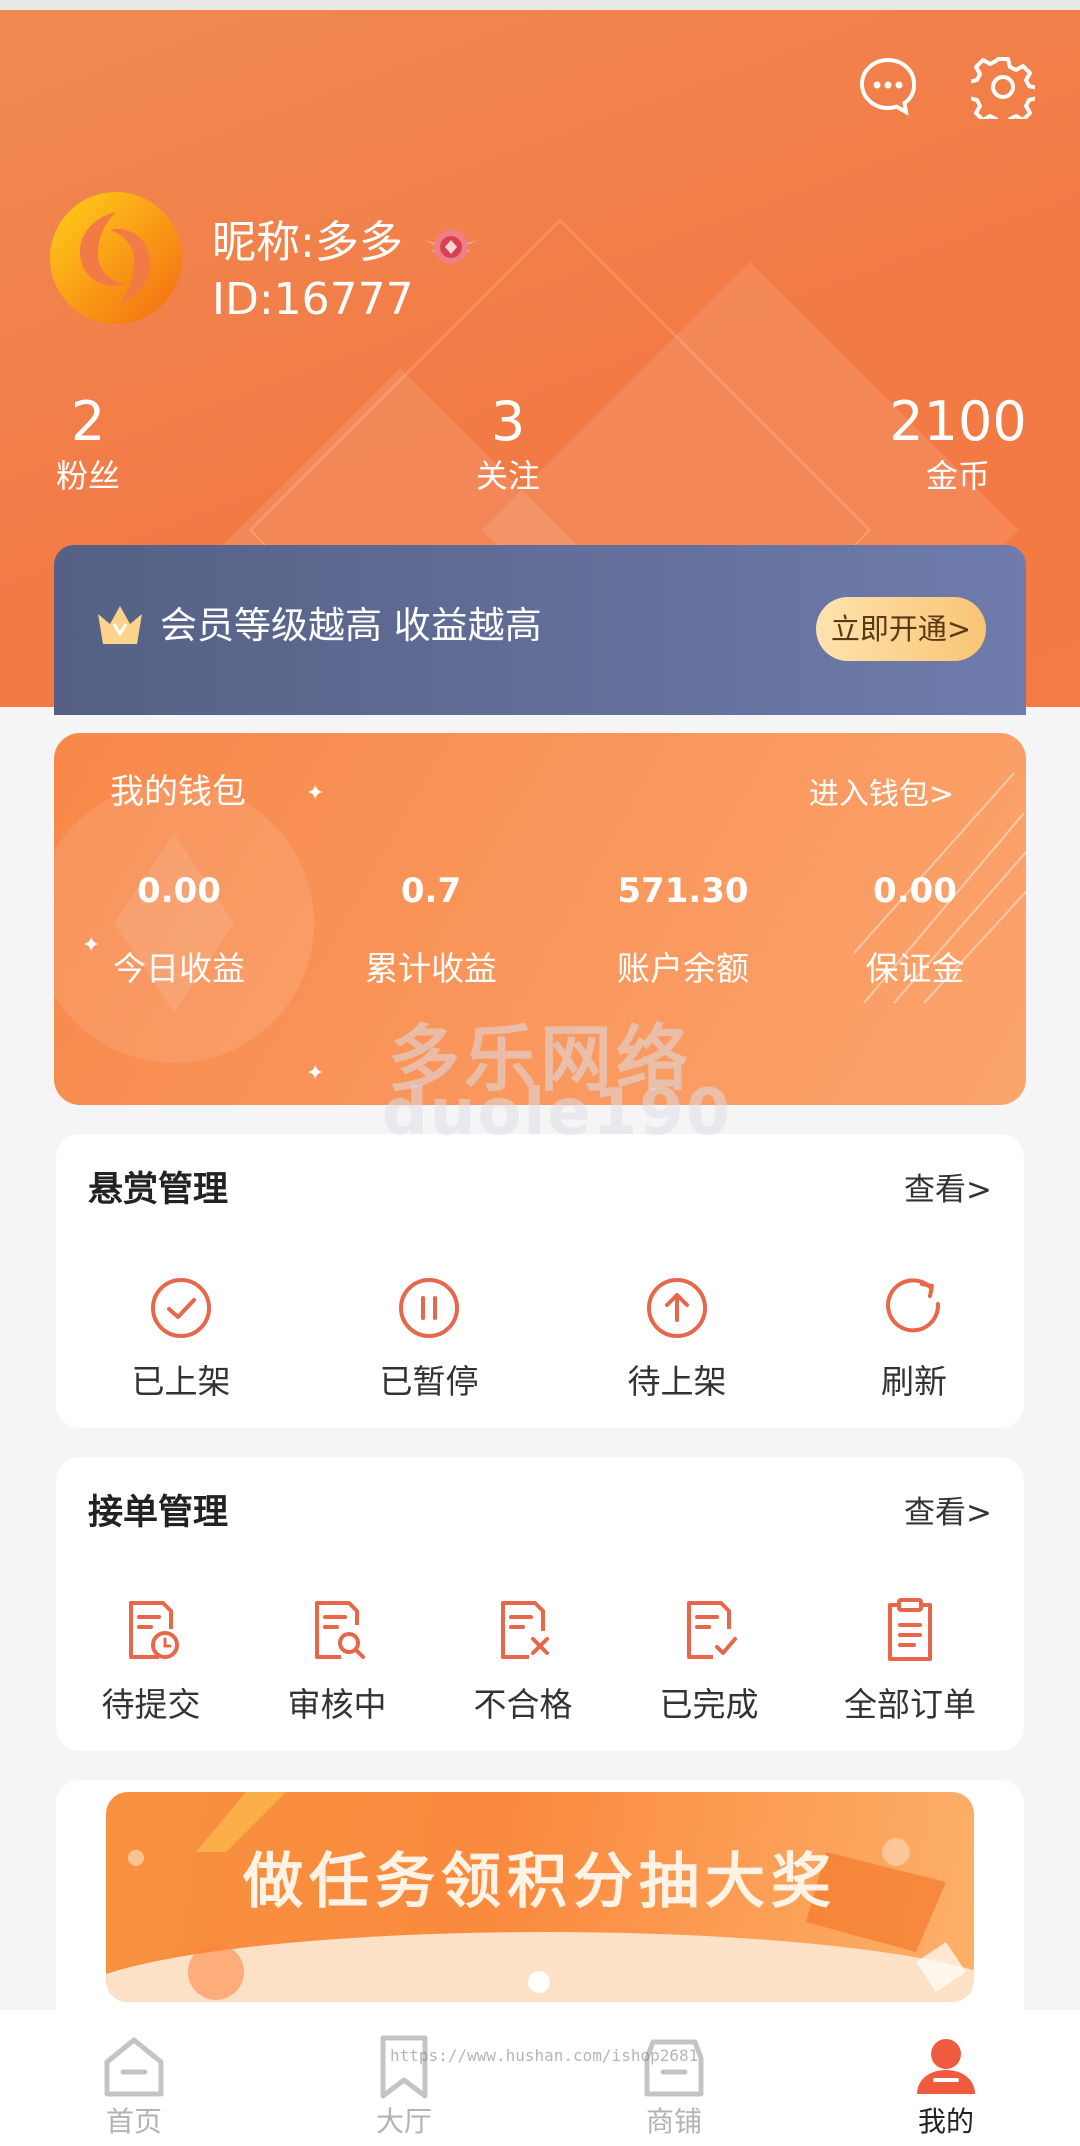 The width and height of the screenshot is (1080, 2146). Describe the element at coordinates (431, 891) in the screenshot. I see `wallet-value: 0.7` at that location.